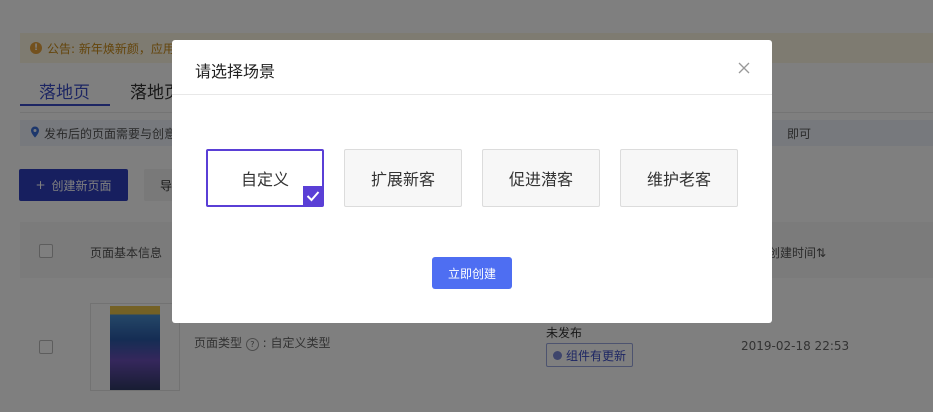 Image resolution: width=933 pixels, height=412 pixels. I want to click on scene-option-retain-existing: 维护老客, so click(679, 178).